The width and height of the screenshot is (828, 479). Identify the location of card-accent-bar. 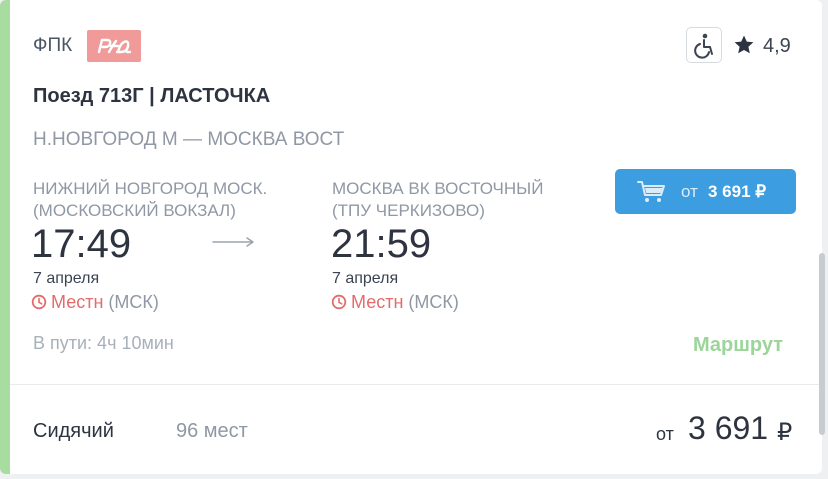
(5, 237).